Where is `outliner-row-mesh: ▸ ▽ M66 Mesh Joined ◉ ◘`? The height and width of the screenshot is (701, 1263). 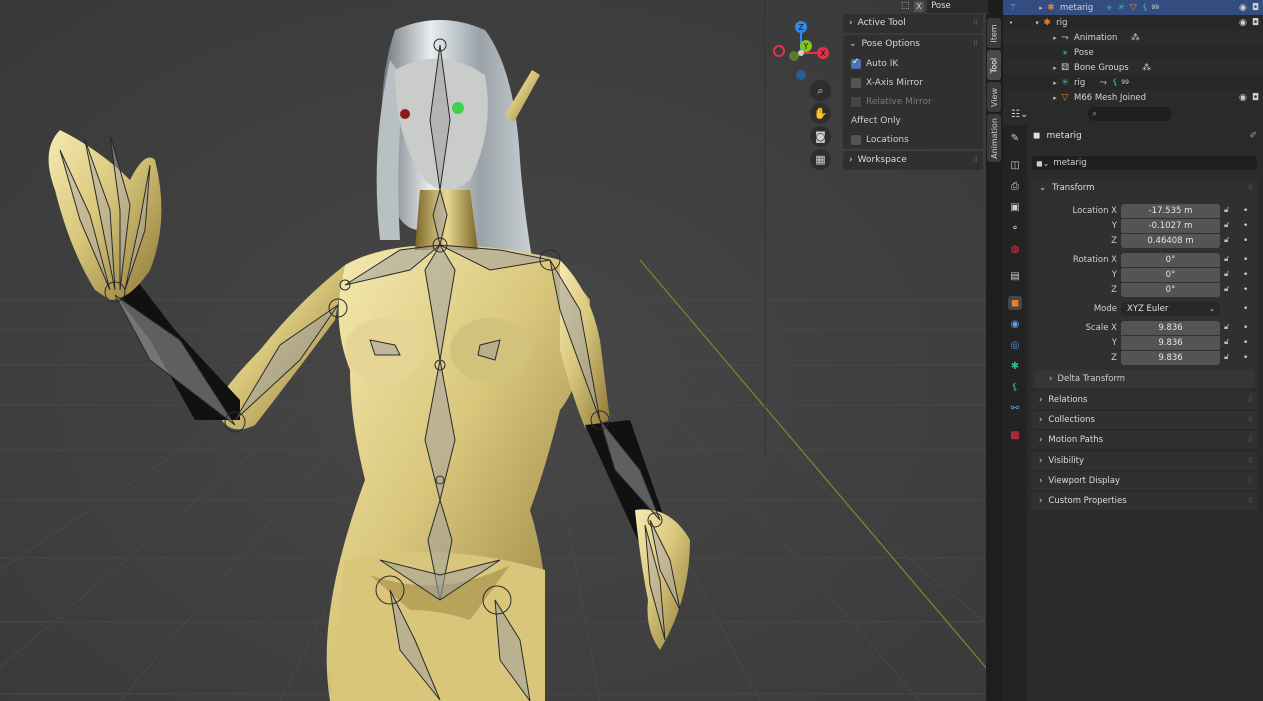 outliner-row-mesh: ▸ ▽ M66 Mesh Joined ◉ ◘ is located at coordinates (1133, 96).